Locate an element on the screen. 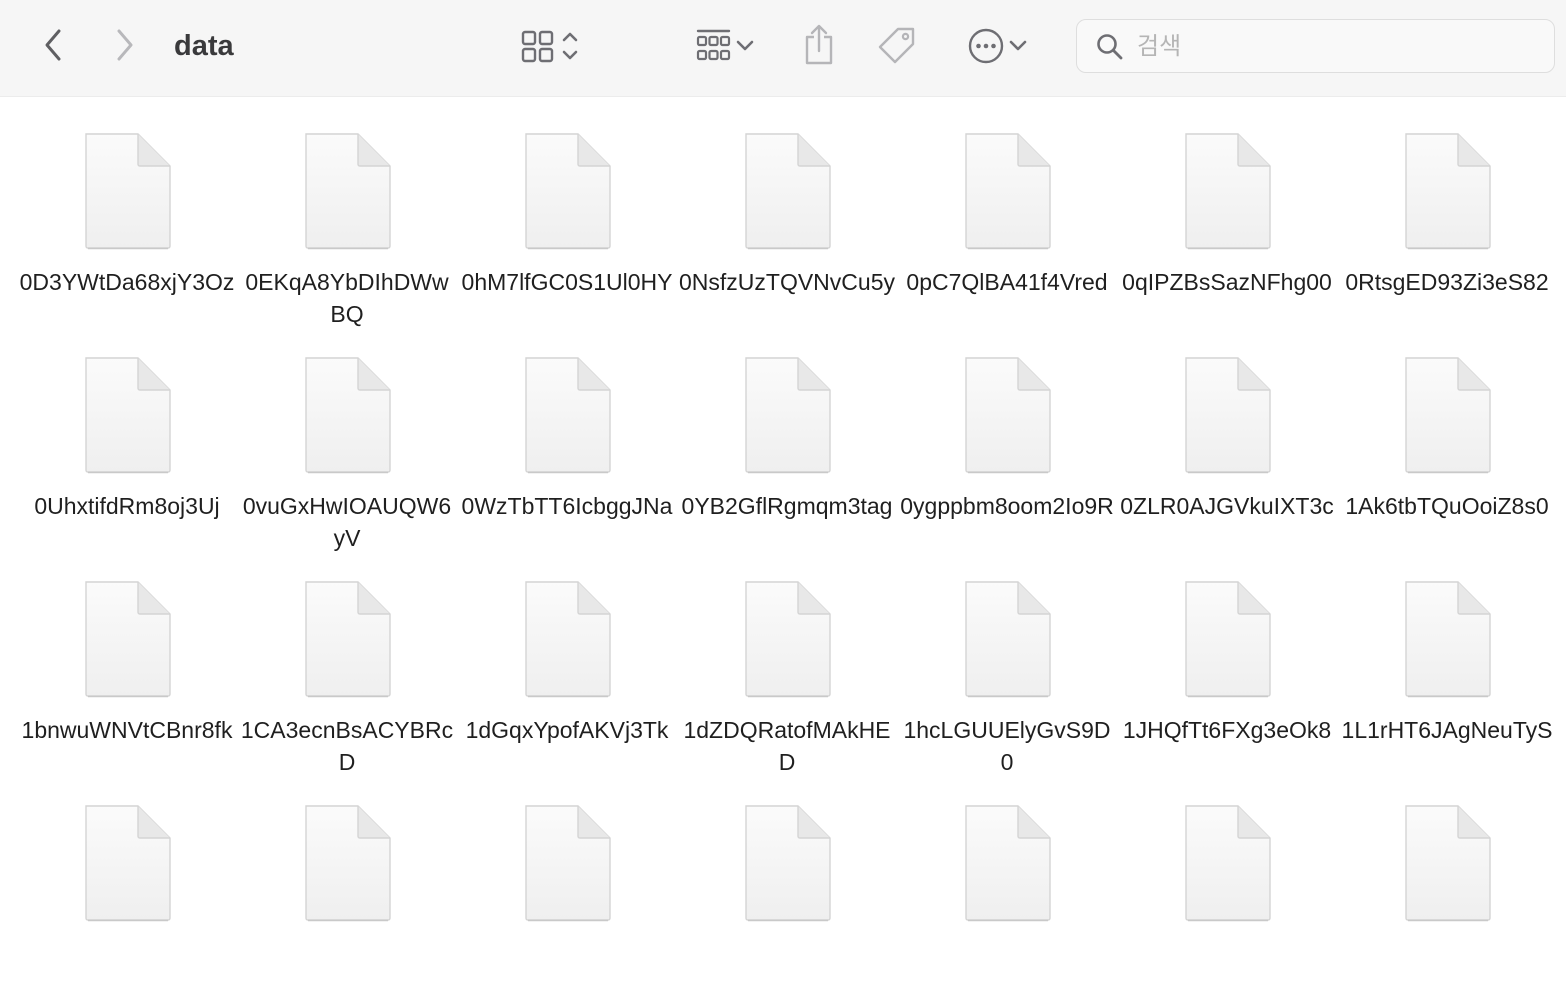 Image resolution: width=1566 pixels, height=1004 pixels. file-item: 0RtsgED93Zi3eS82 is located at coordinates (1447, 220).